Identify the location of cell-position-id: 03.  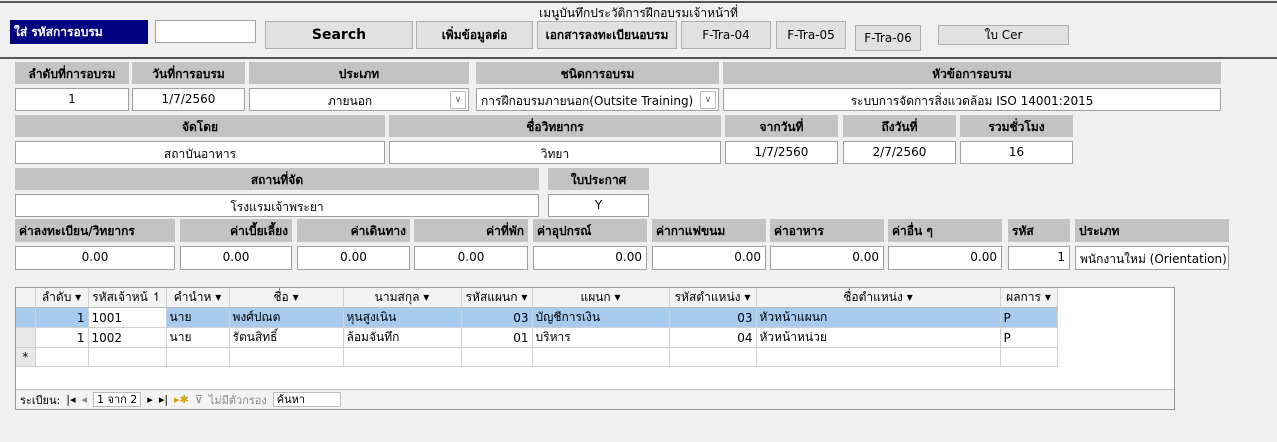
(713, 317).